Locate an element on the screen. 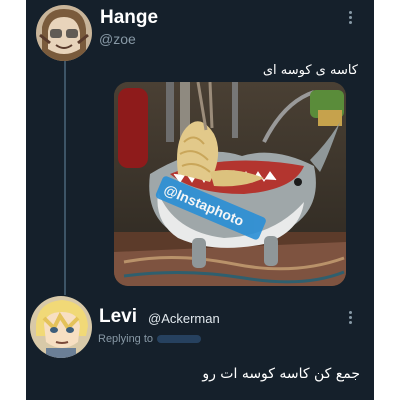  tweet-author-name: Hange is located at coordinates (129, 18).